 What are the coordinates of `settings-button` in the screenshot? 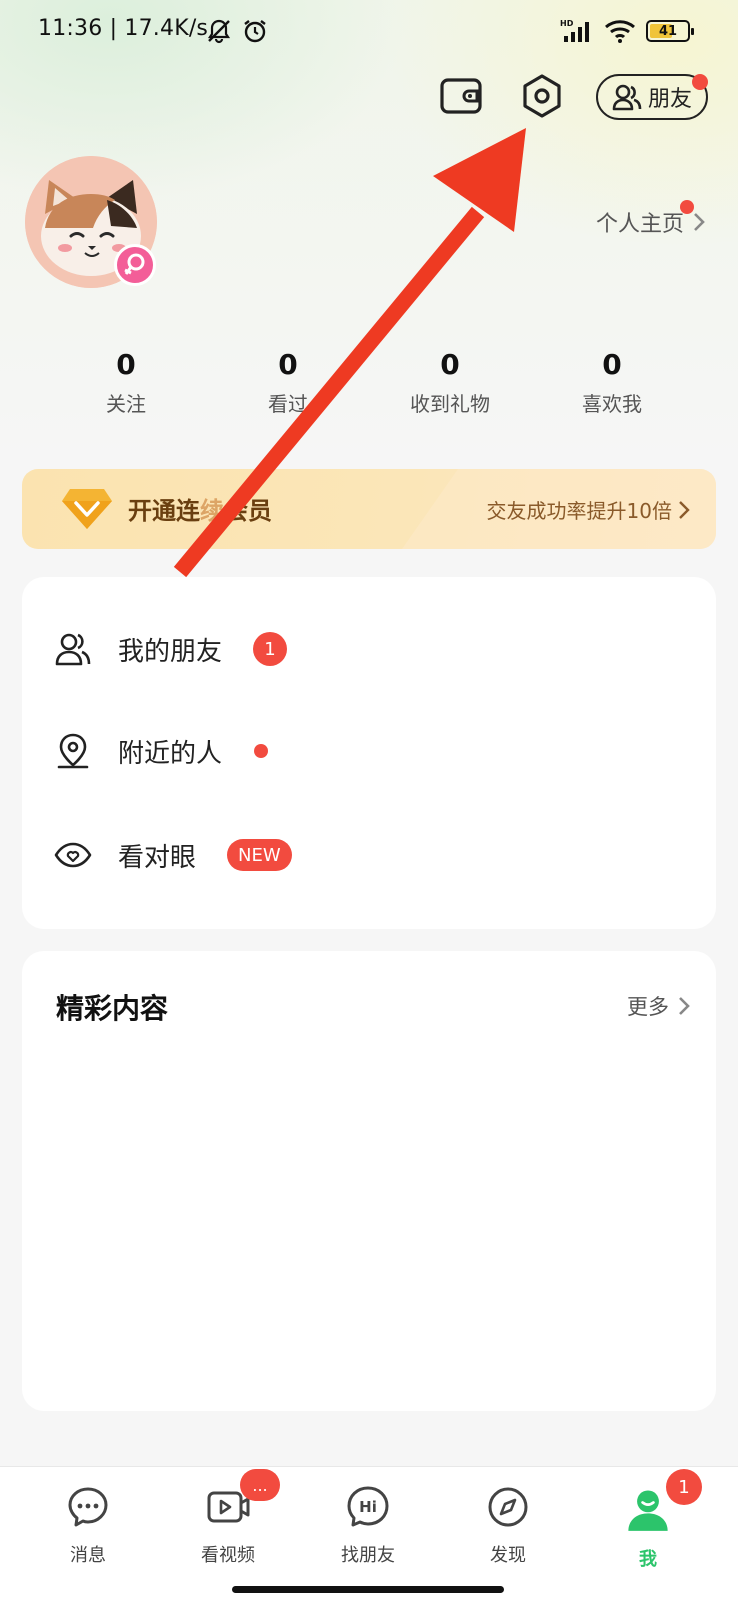 It's located at (542, 96).